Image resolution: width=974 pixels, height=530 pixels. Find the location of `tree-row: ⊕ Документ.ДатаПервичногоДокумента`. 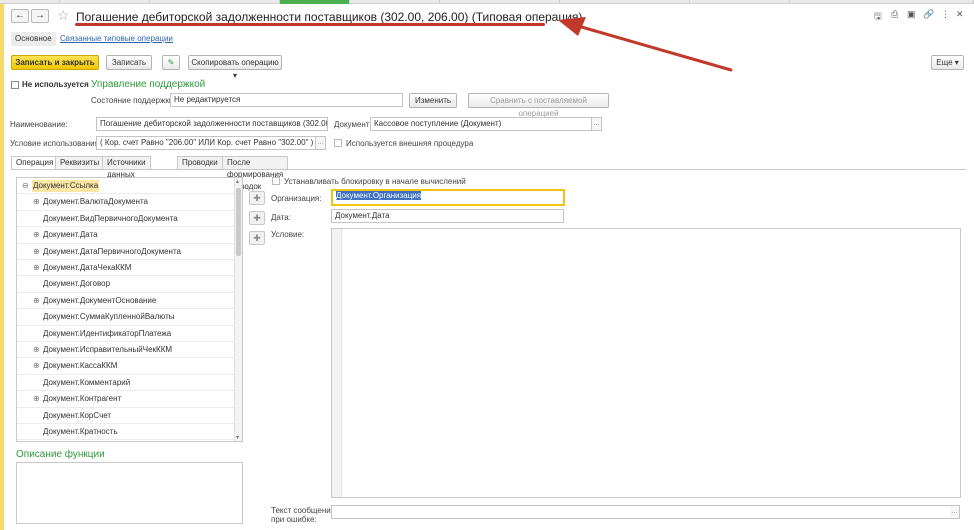

tree-row: ⊕ Документ.ДатаПервичногоДокумента is located at coordinates (126, 252).